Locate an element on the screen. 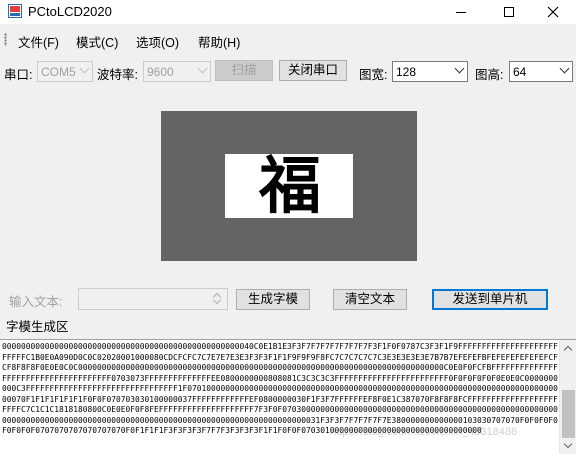 The height and width of the screenshot is (454, 576). menu-help: 帮助(H) is located at coordinates (219, 41).